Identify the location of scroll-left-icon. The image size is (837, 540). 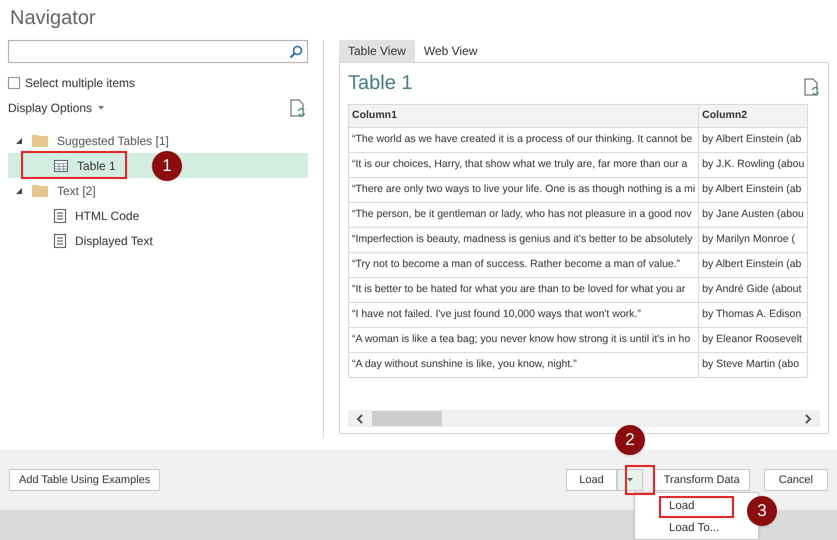
(360, 419).